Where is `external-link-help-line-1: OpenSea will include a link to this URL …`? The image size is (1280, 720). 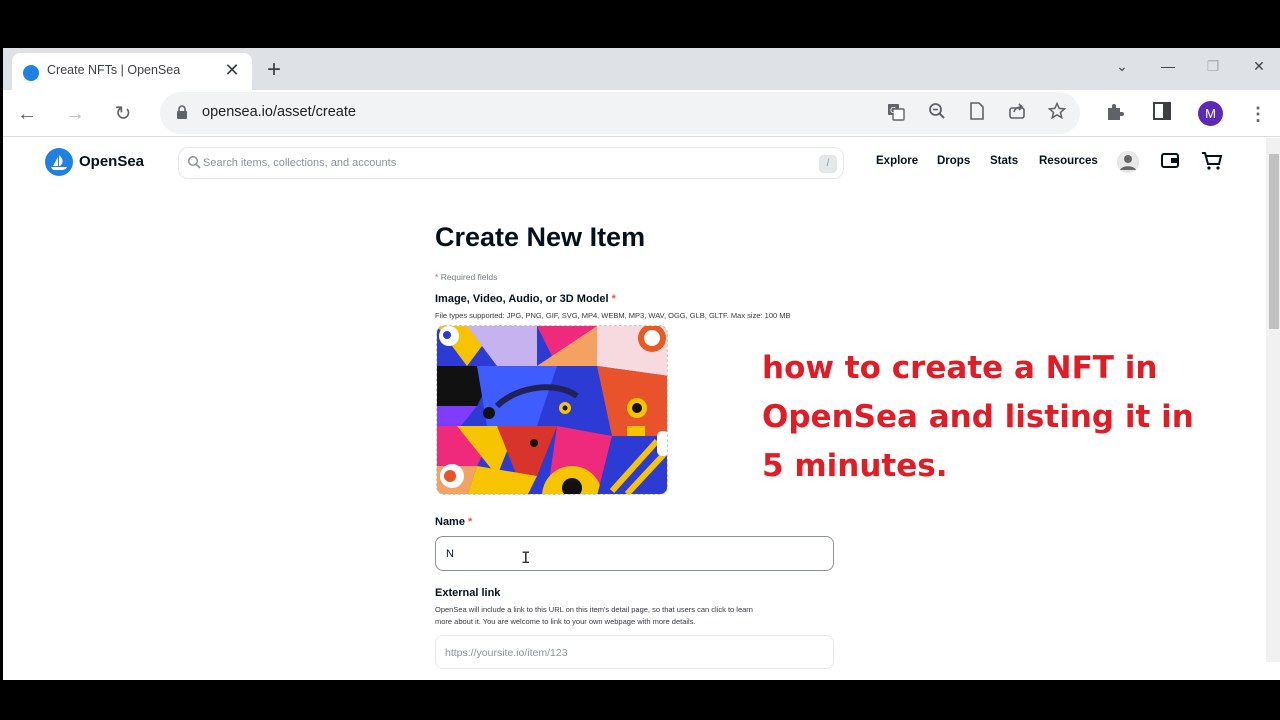 external-link-help-line-1: OpenSea will include a link to this URL … is located at coordinates (594, 609).